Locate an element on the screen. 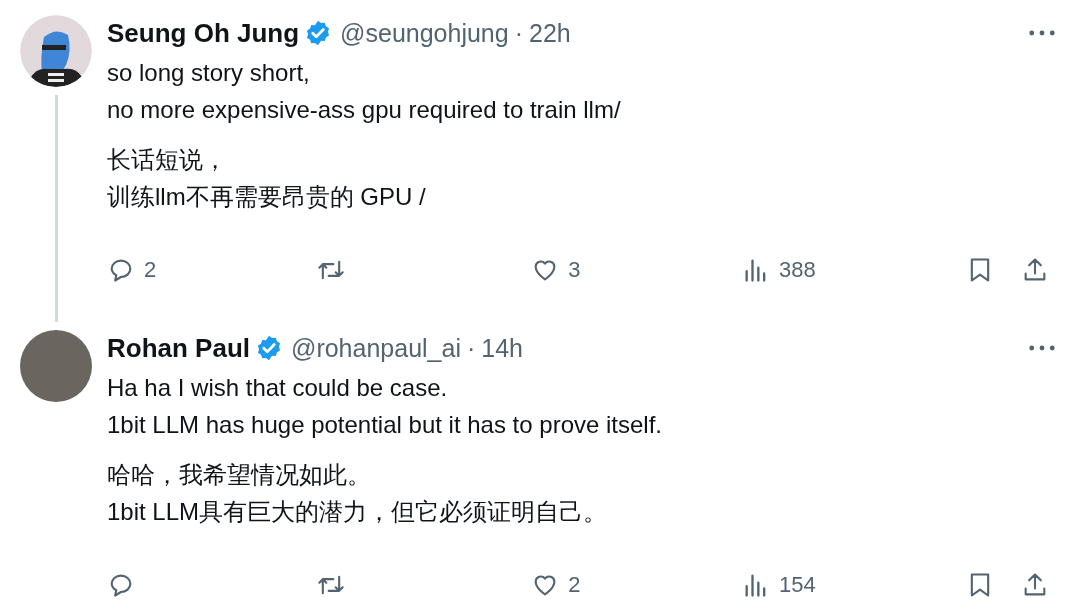 This screenshot has width=1080, height=614. action-count: 3 is located at coordinates (574, 270).